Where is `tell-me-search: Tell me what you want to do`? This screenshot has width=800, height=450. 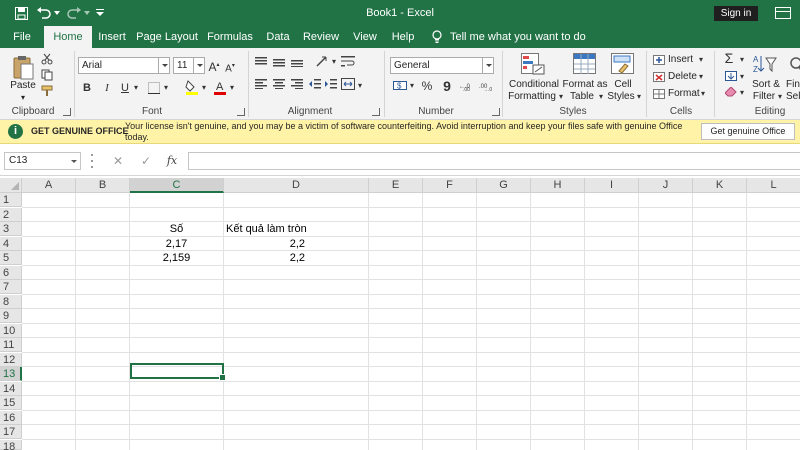 tell-me-search: Tell me what you want to do is located at coordinates (509, 37).